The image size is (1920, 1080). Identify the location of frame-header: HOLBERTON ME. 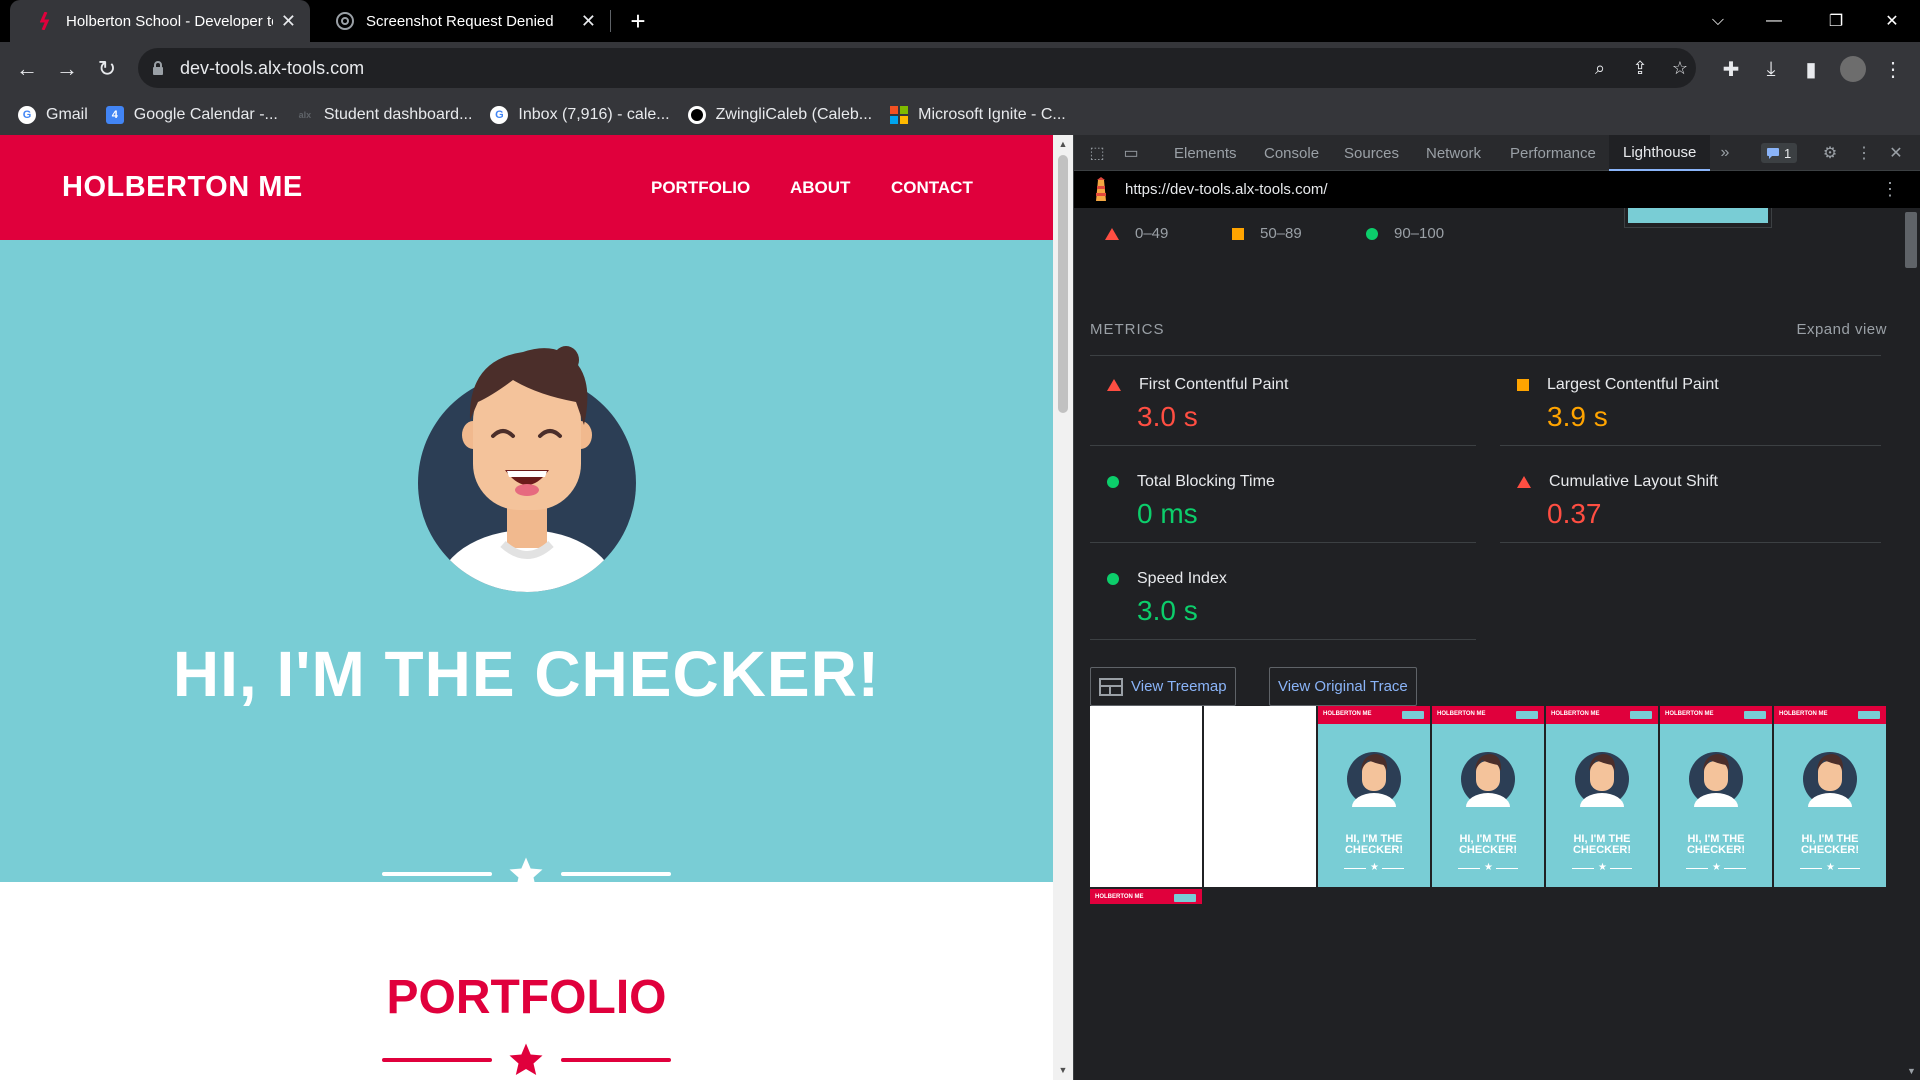
(1374, 715).